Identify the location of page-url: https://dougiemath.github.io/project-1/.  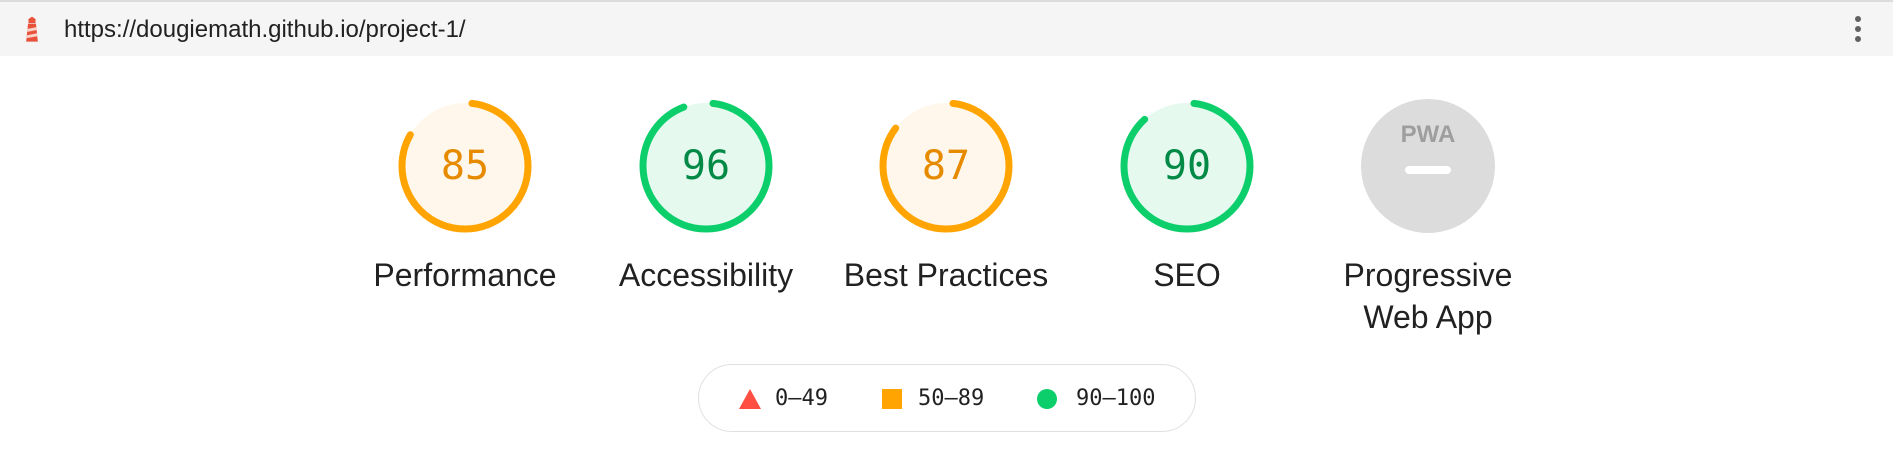
(265, 29).